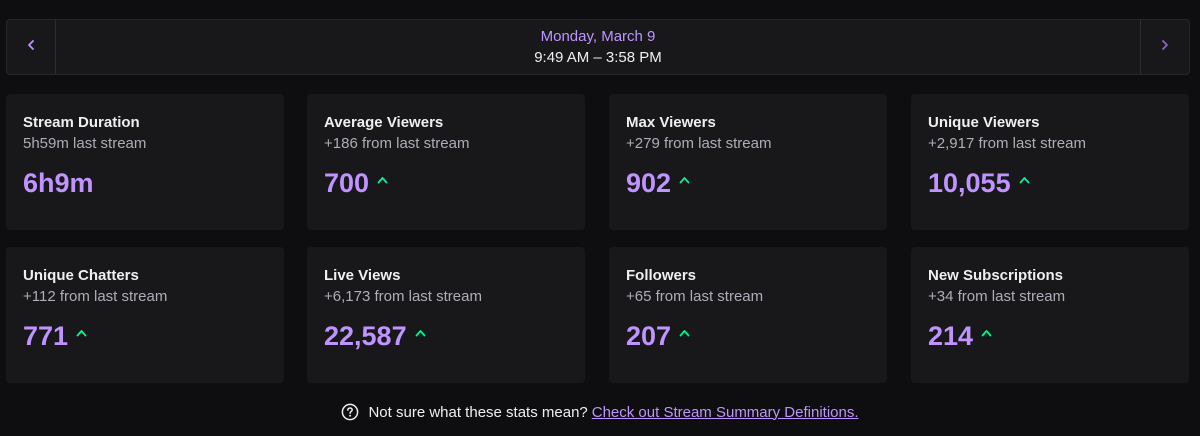 The image size is (1200, 436). Describe the element at coordinates (598, 57) in the screenshot. I see `stream-time-range: 9:49 AM – 3:58 PM` at that location.